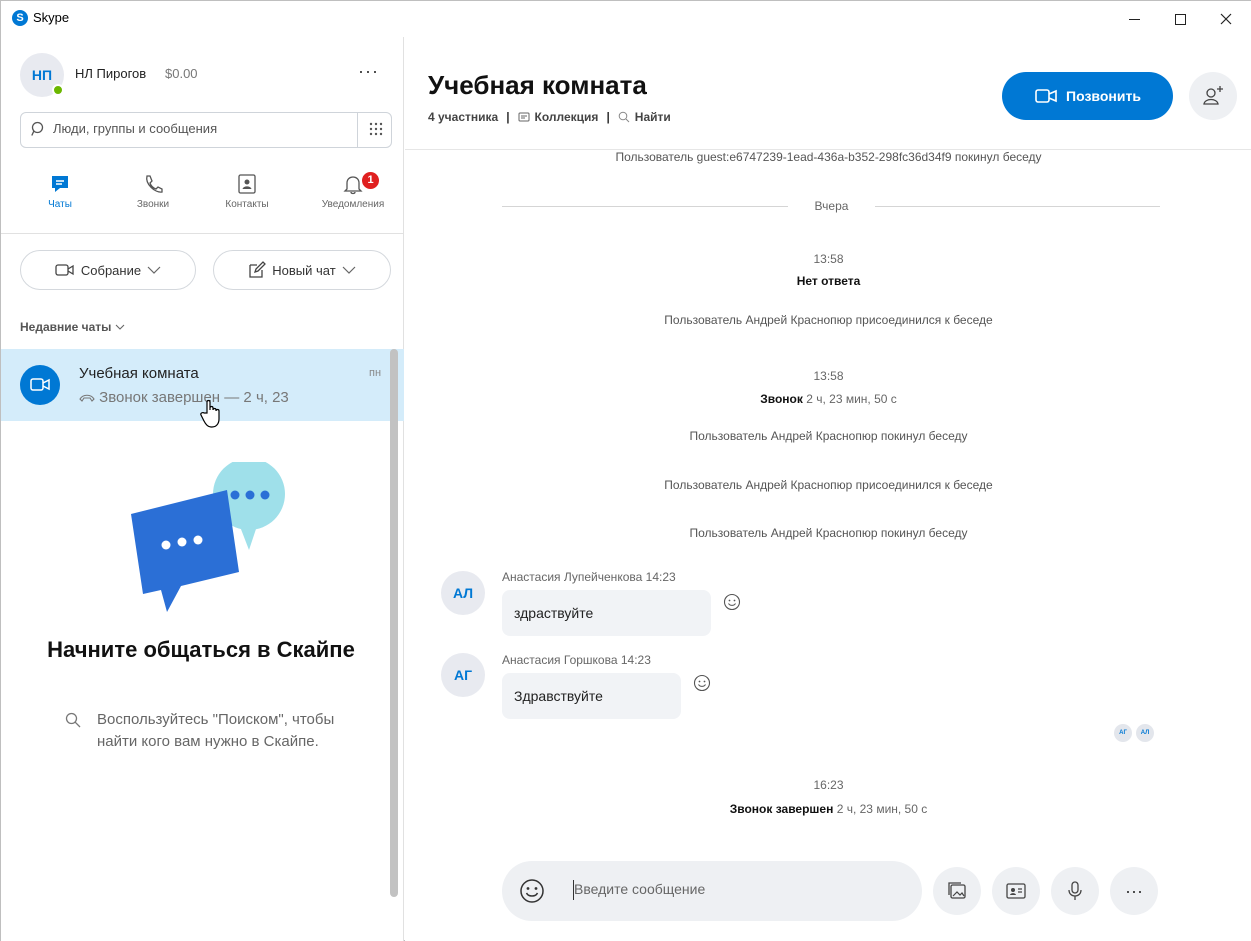 Image resolution: width=1251 pixels, height=941 pixels. Describe the element at coordinates (20, 18) in the screenshot. I see `skype-logo-icon: S` at that location.